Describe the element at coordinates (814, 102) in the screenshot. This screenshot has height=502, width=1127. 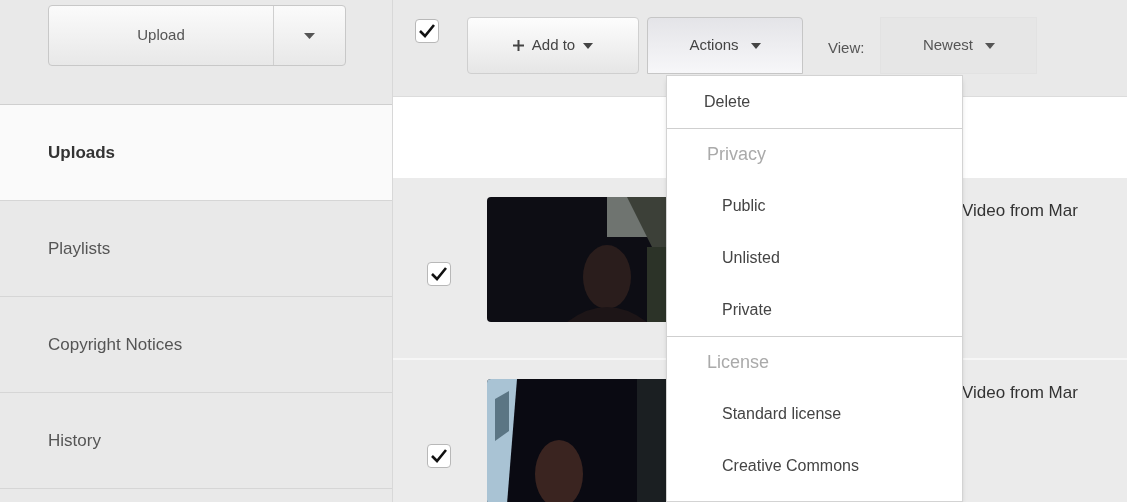
I see `menu-item: Delete` at that location.